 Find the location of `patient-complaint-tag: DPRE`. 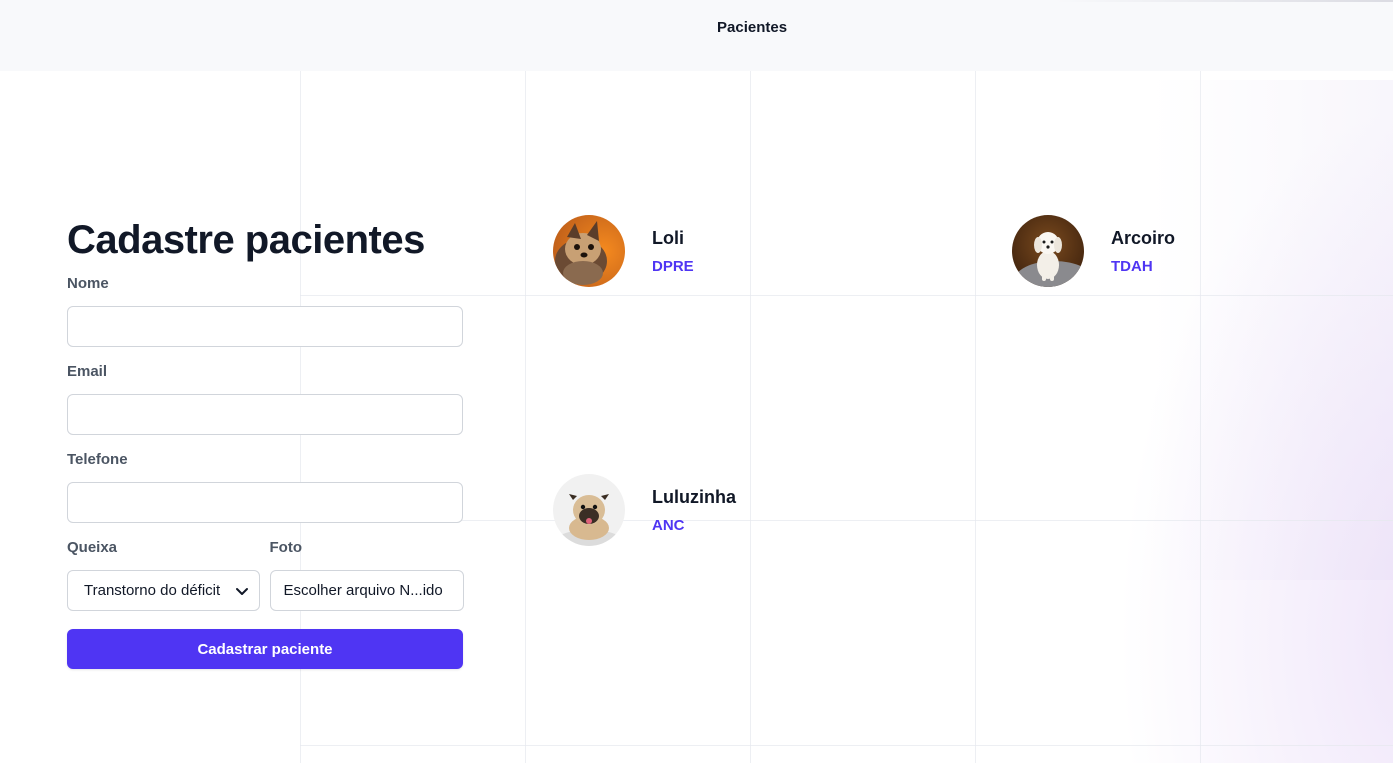

patient-complaint-tag: DPRE is located at coordinates (673, 266).